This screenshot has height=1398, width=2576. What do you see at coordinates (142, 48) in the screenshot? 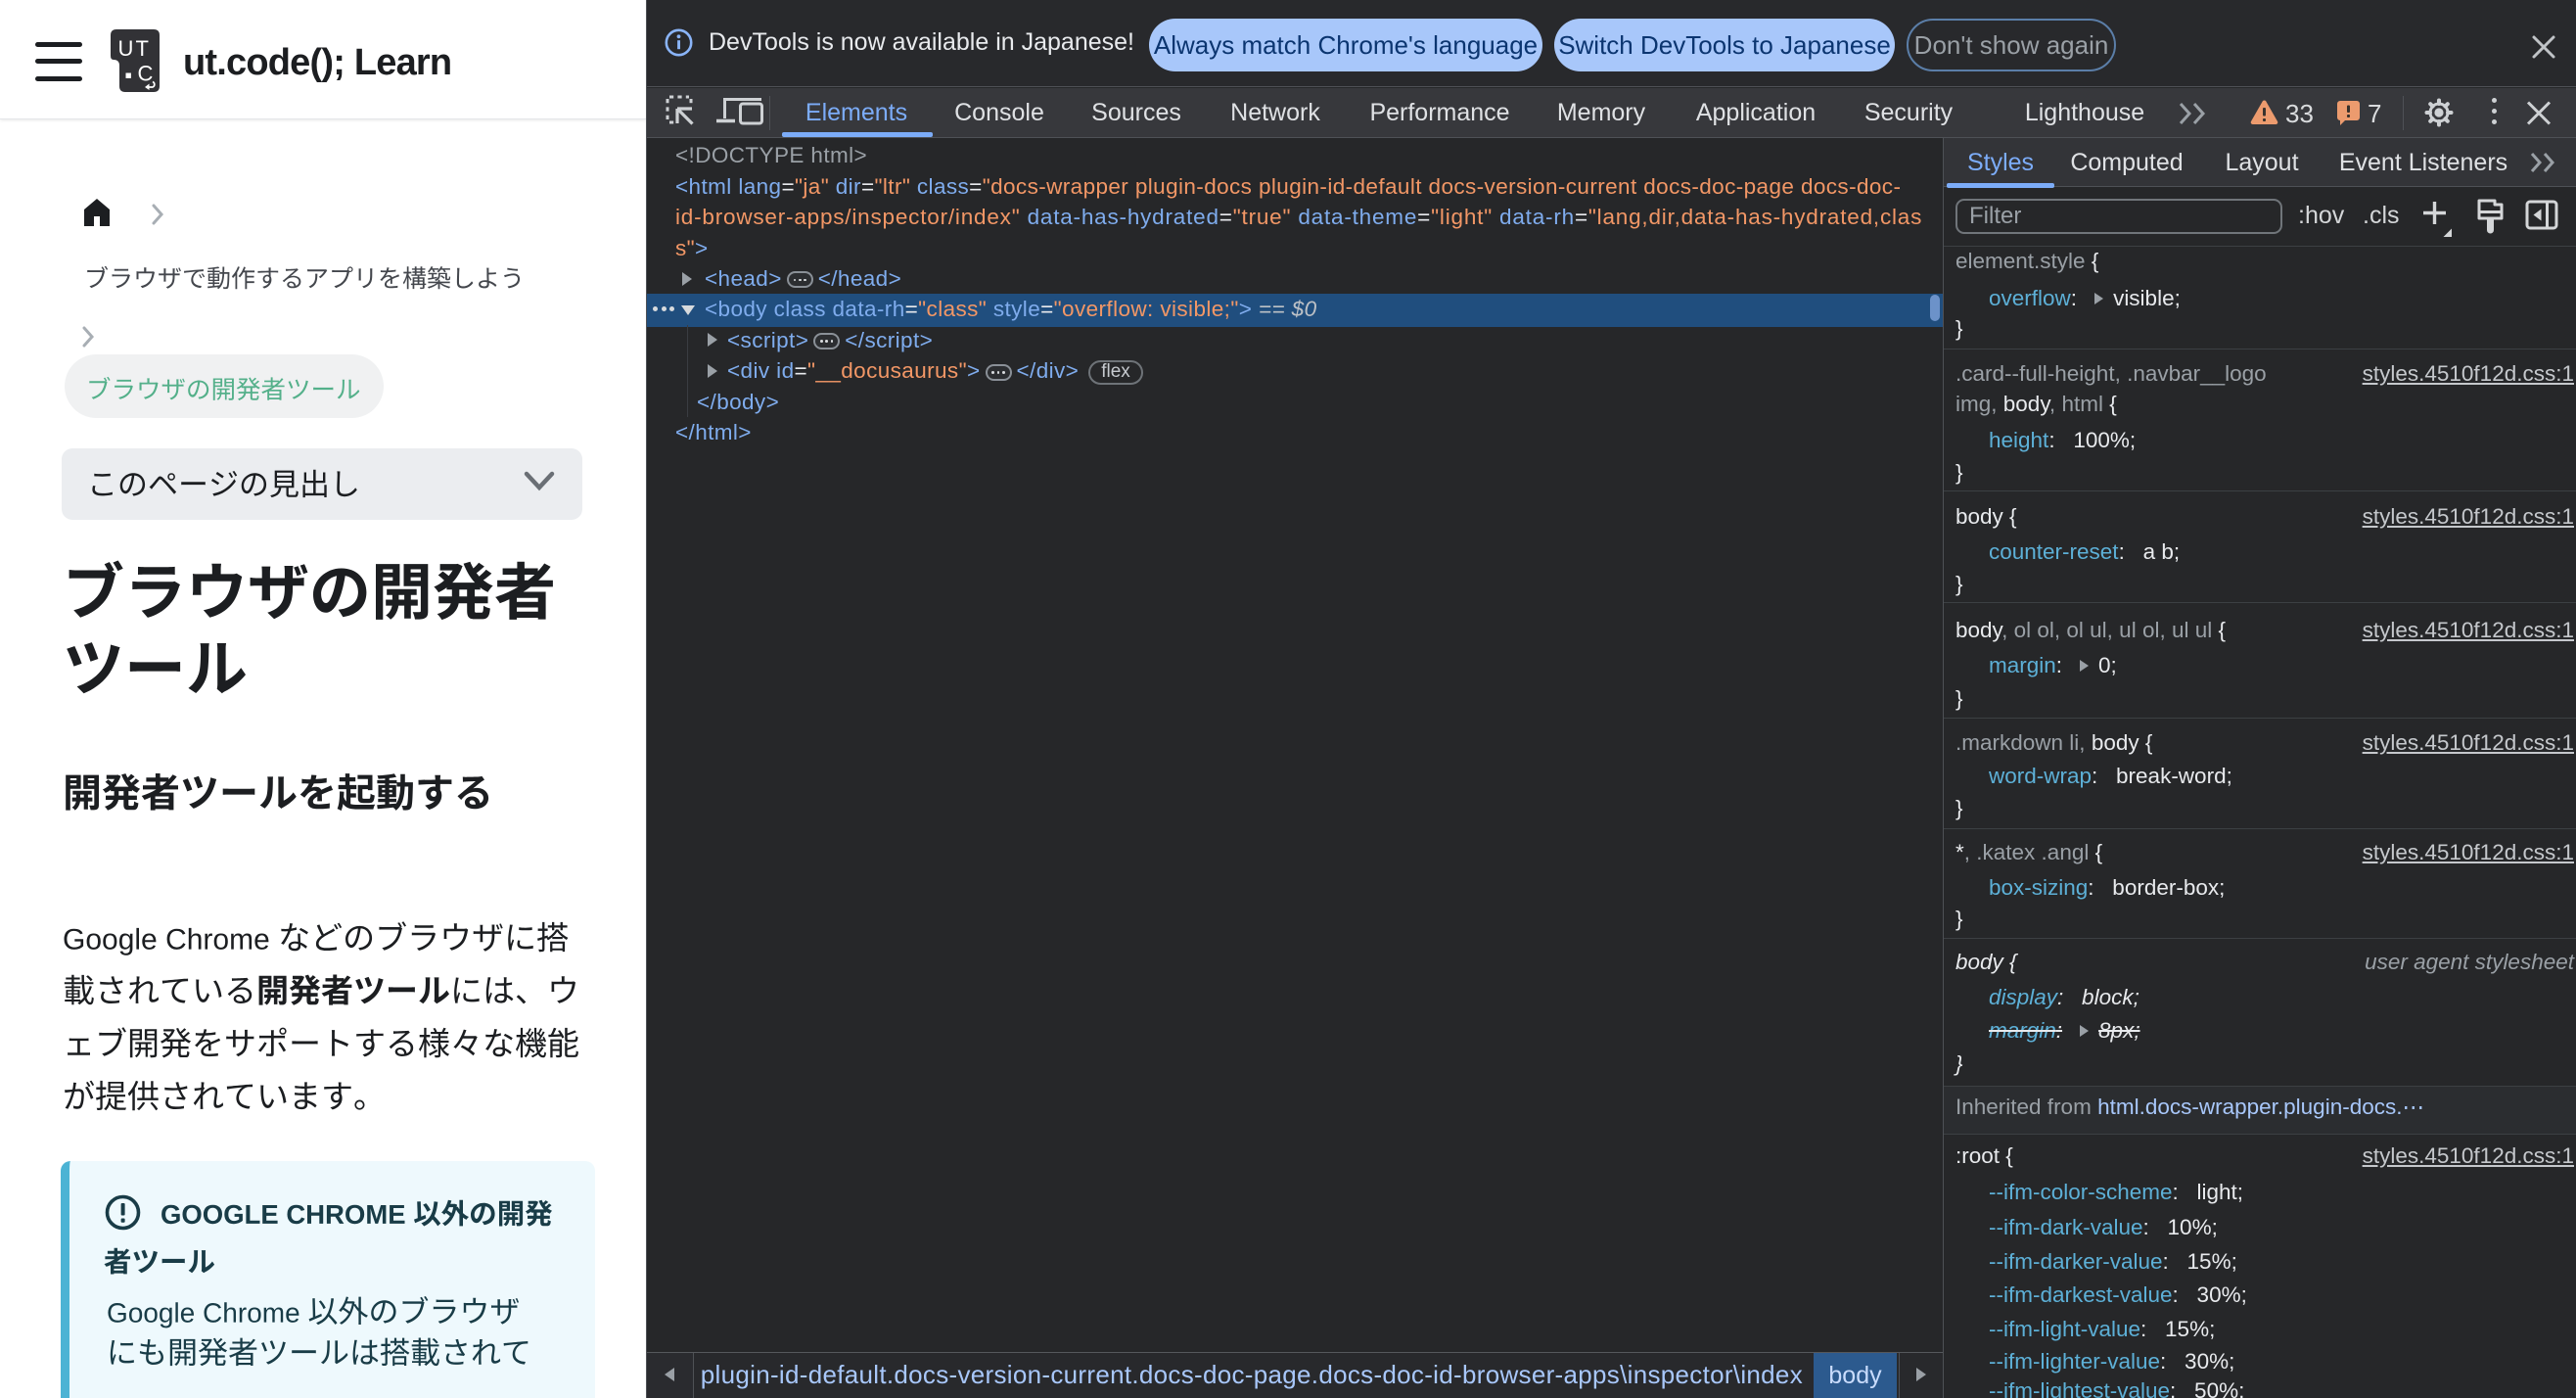
I see `svg-text: T` at bounding box center [142, 48].